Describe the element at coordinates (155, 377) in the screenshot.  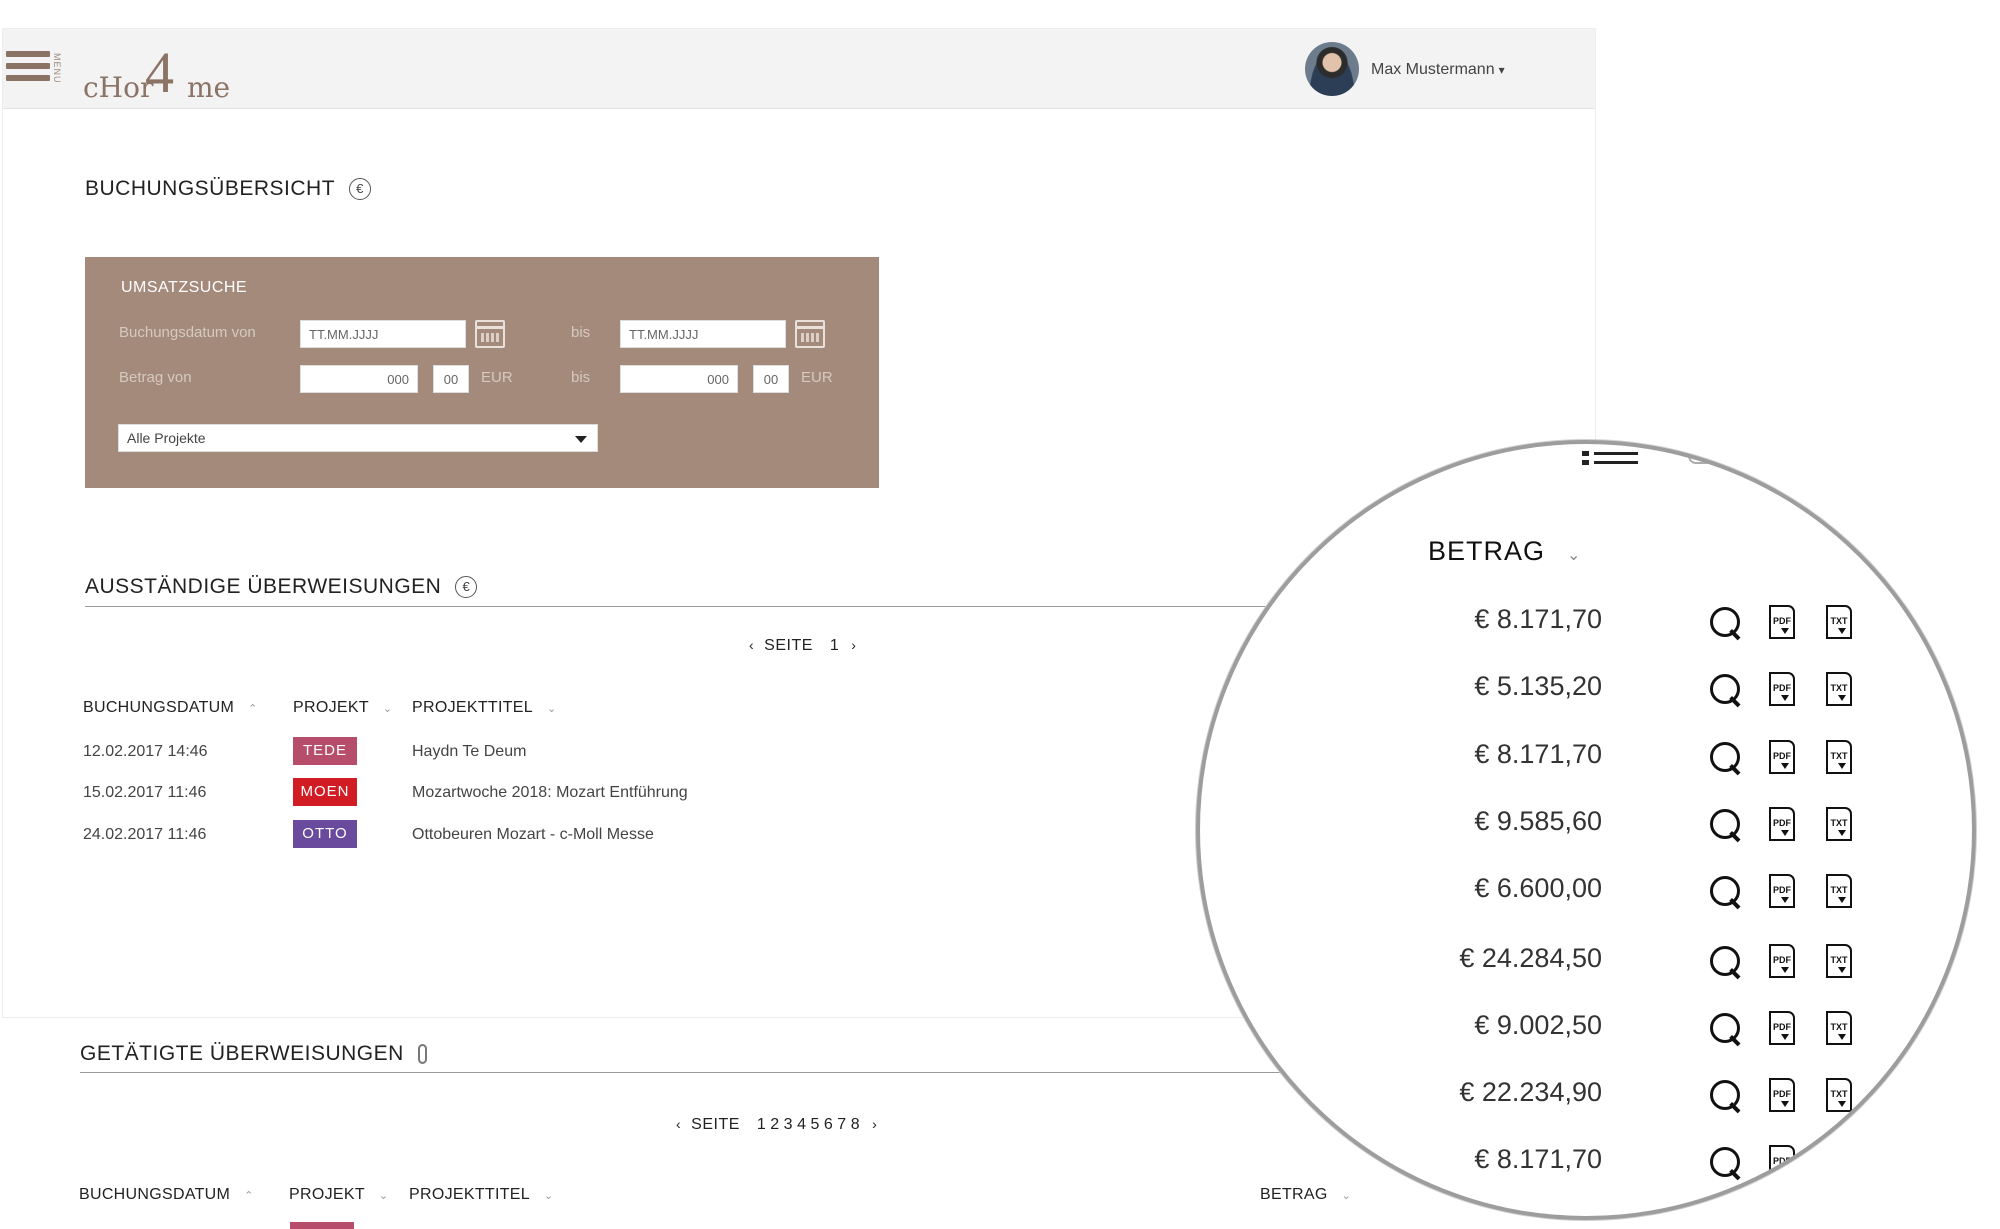
I see `amount-from-label: Betrag von` at that location.